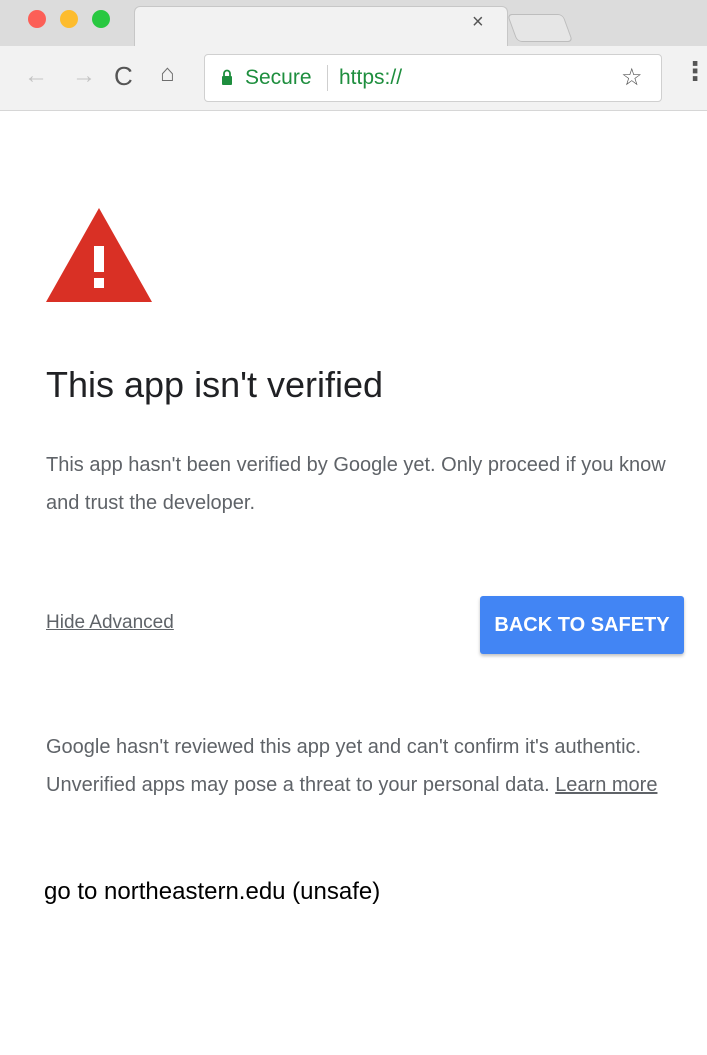 This screenshot has height=1055, width=707. I want to click on browser-menu-icon: ⋮, so click(694, 71).